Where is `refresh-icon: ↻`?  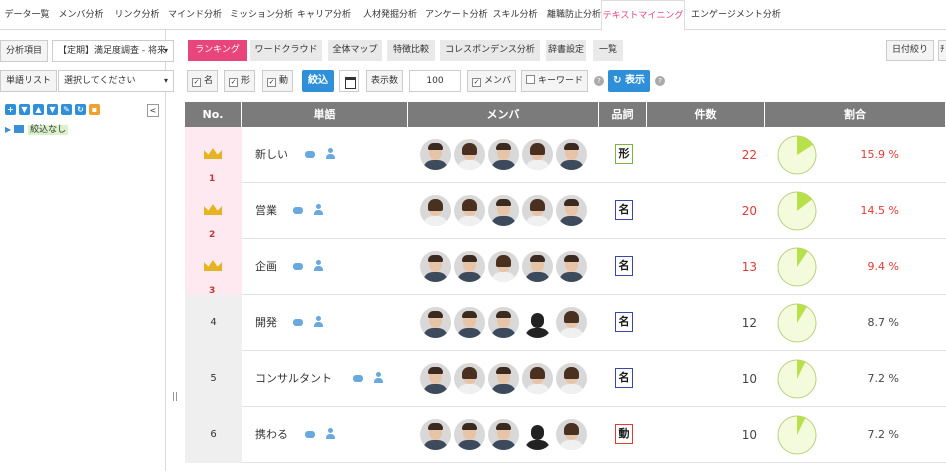
refresh-icon: ↻ is located at coordinates (80, 109).